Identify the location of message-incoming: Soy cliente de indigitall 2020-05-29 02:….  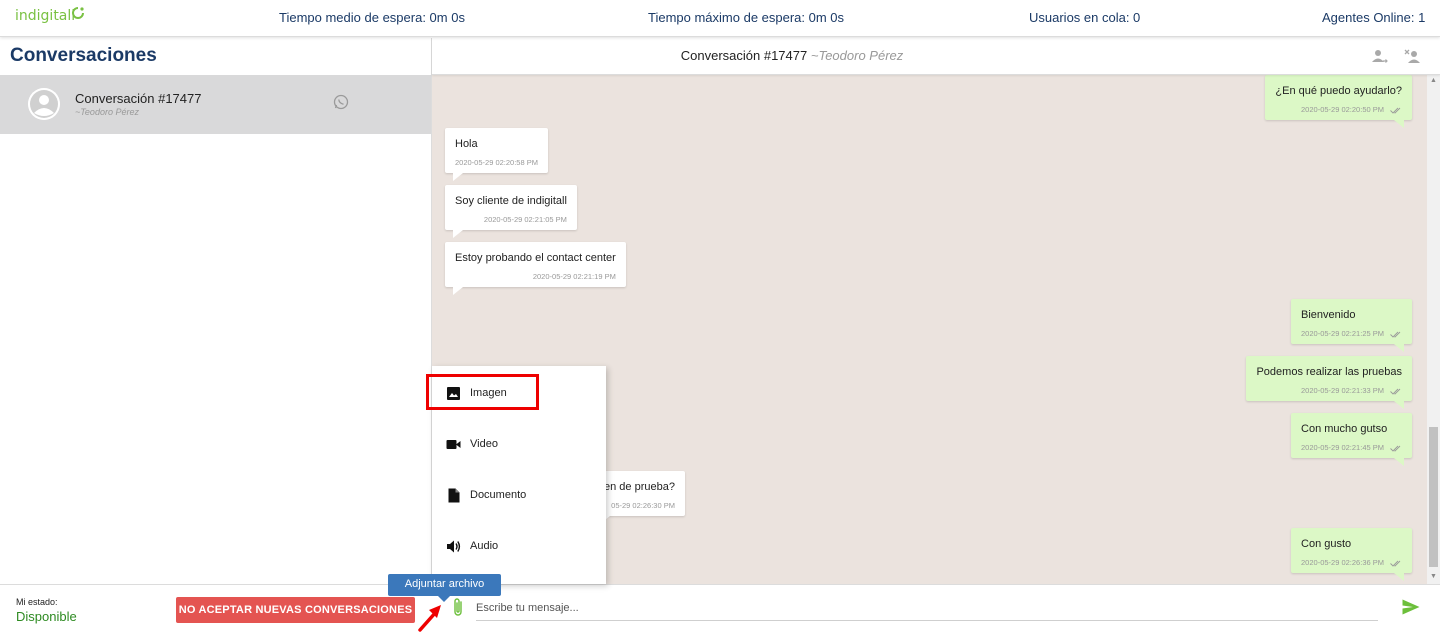
(511, 211).